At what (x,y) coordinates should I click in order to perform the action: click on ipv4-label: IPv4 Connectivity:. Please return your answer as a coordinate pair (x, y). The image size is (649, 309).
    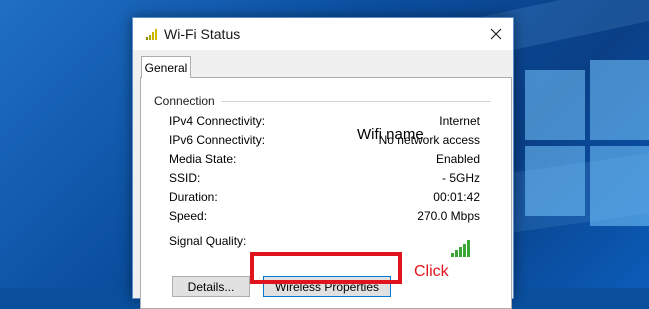
    Looking at the image, I should click on (217, 121).